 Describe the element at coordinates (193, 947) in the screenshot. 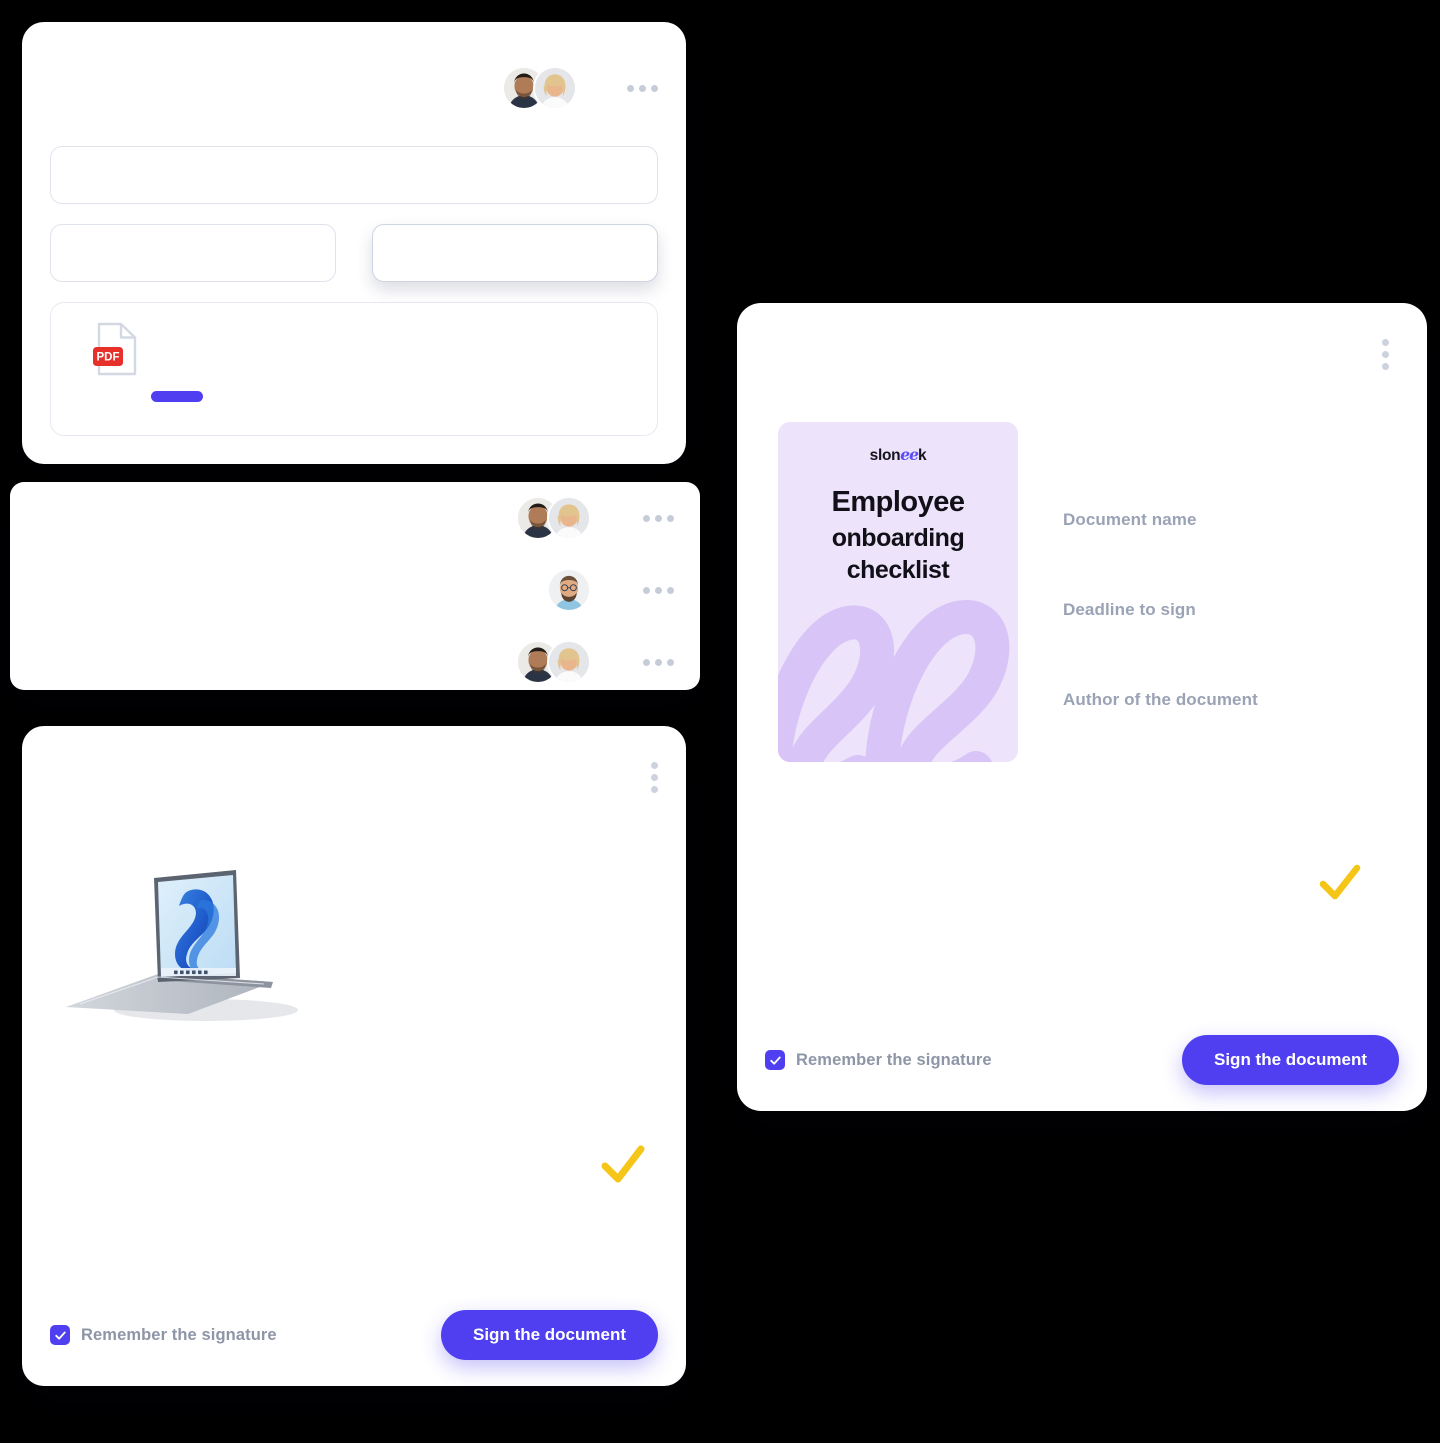

I see `laptop-windows11-image` at that location.